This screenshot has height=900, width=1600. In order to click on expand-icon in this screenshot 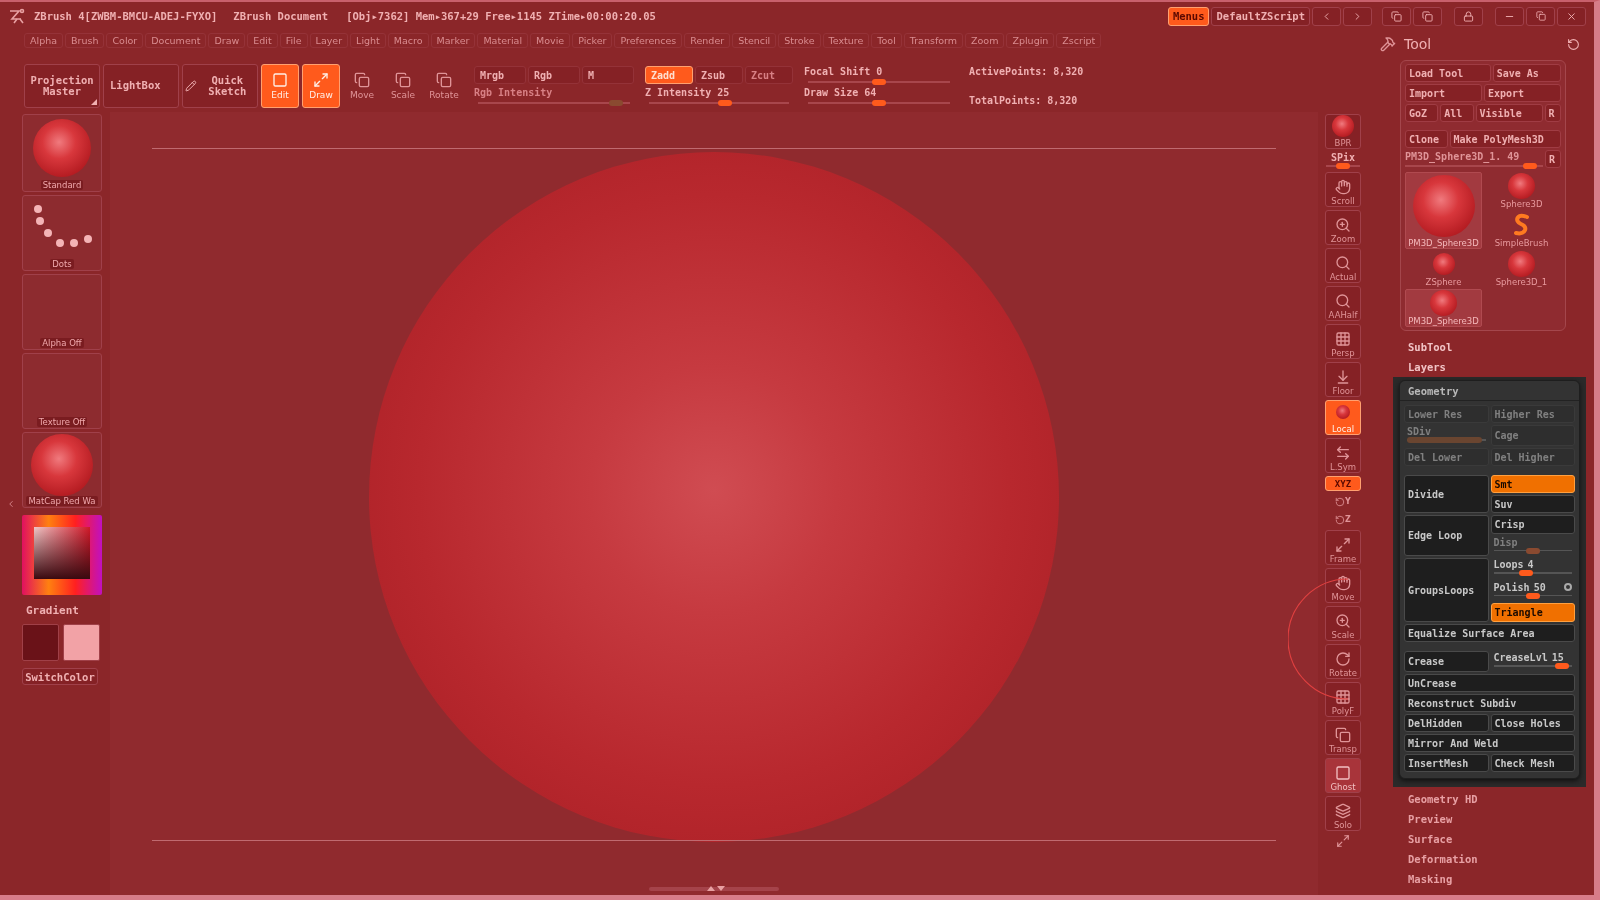, I will do `click(1343, 841)`.